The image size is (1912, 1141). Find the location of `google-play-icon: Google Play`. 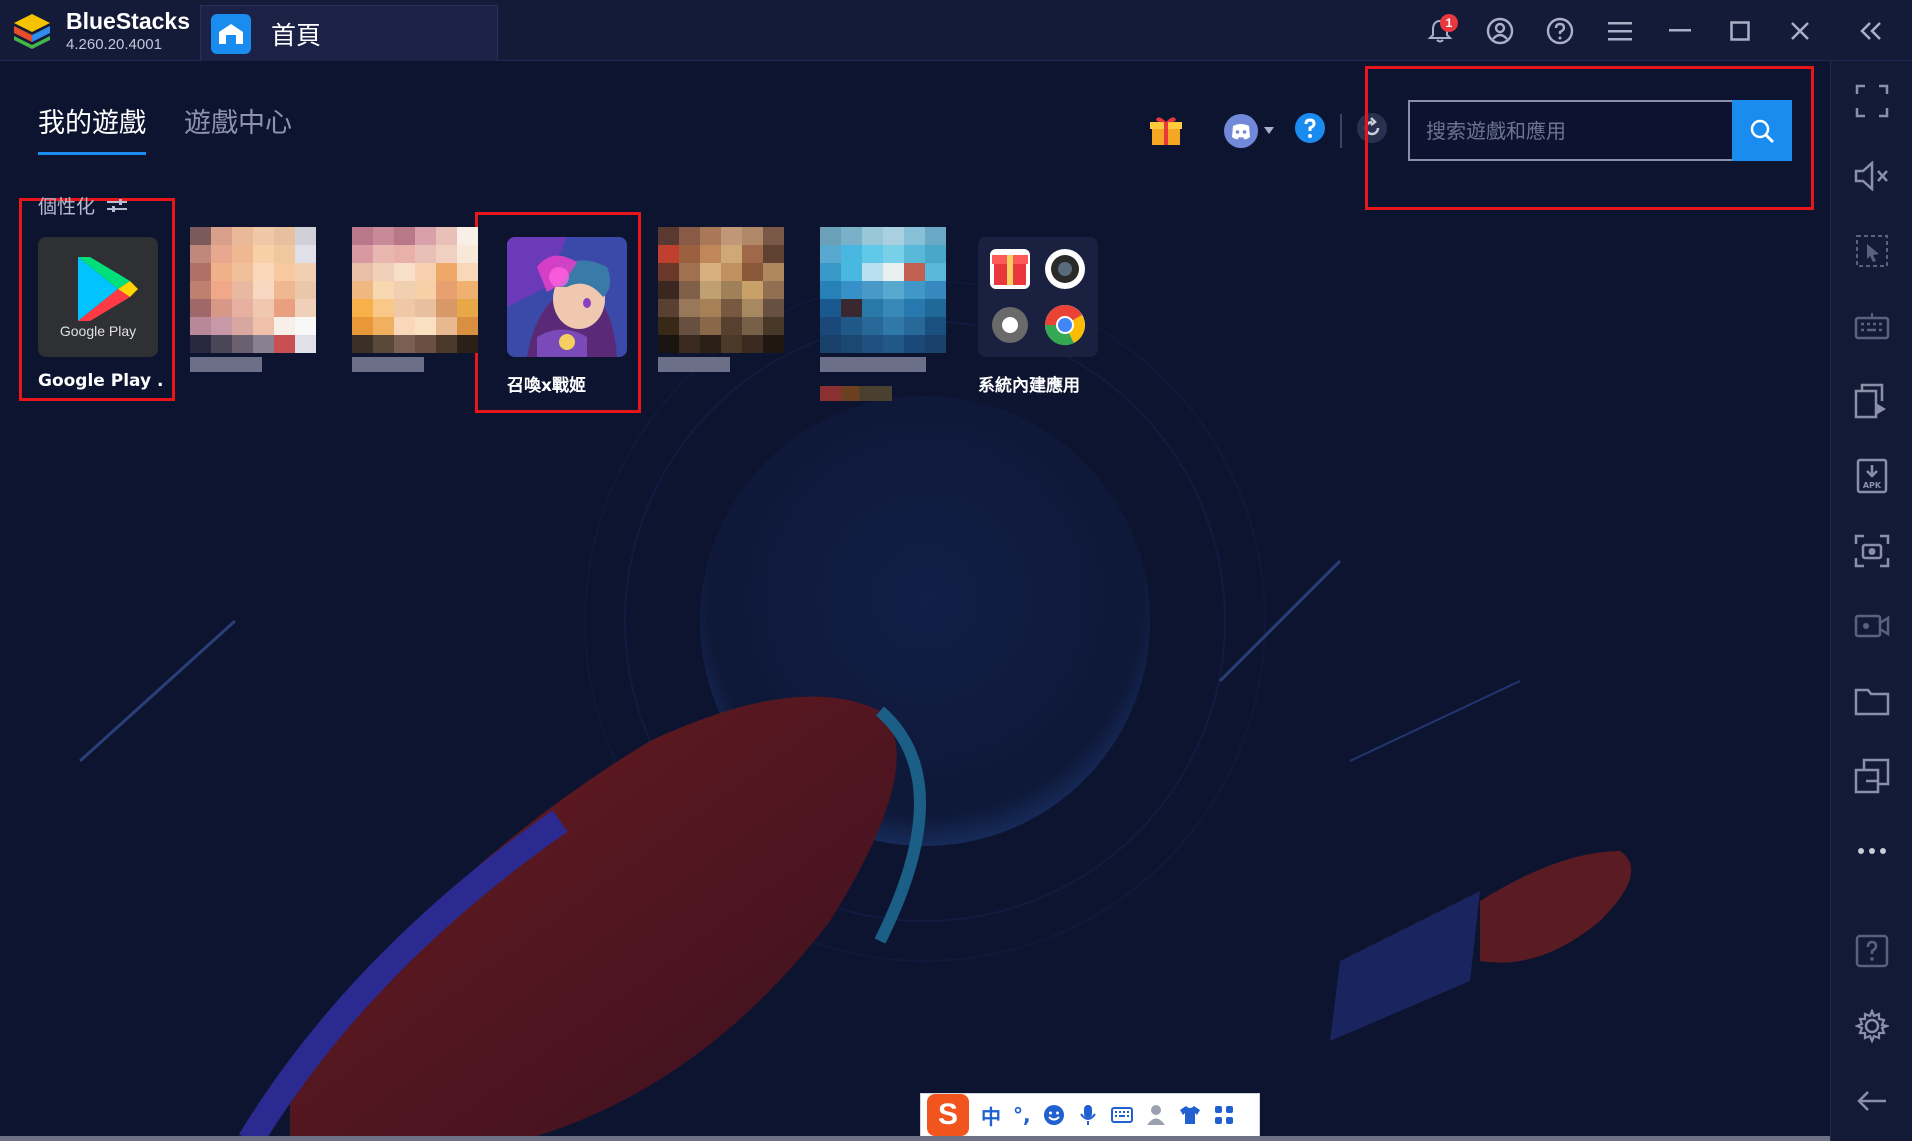

google-play-icon: Google Play is located at coordinates (98, 297).